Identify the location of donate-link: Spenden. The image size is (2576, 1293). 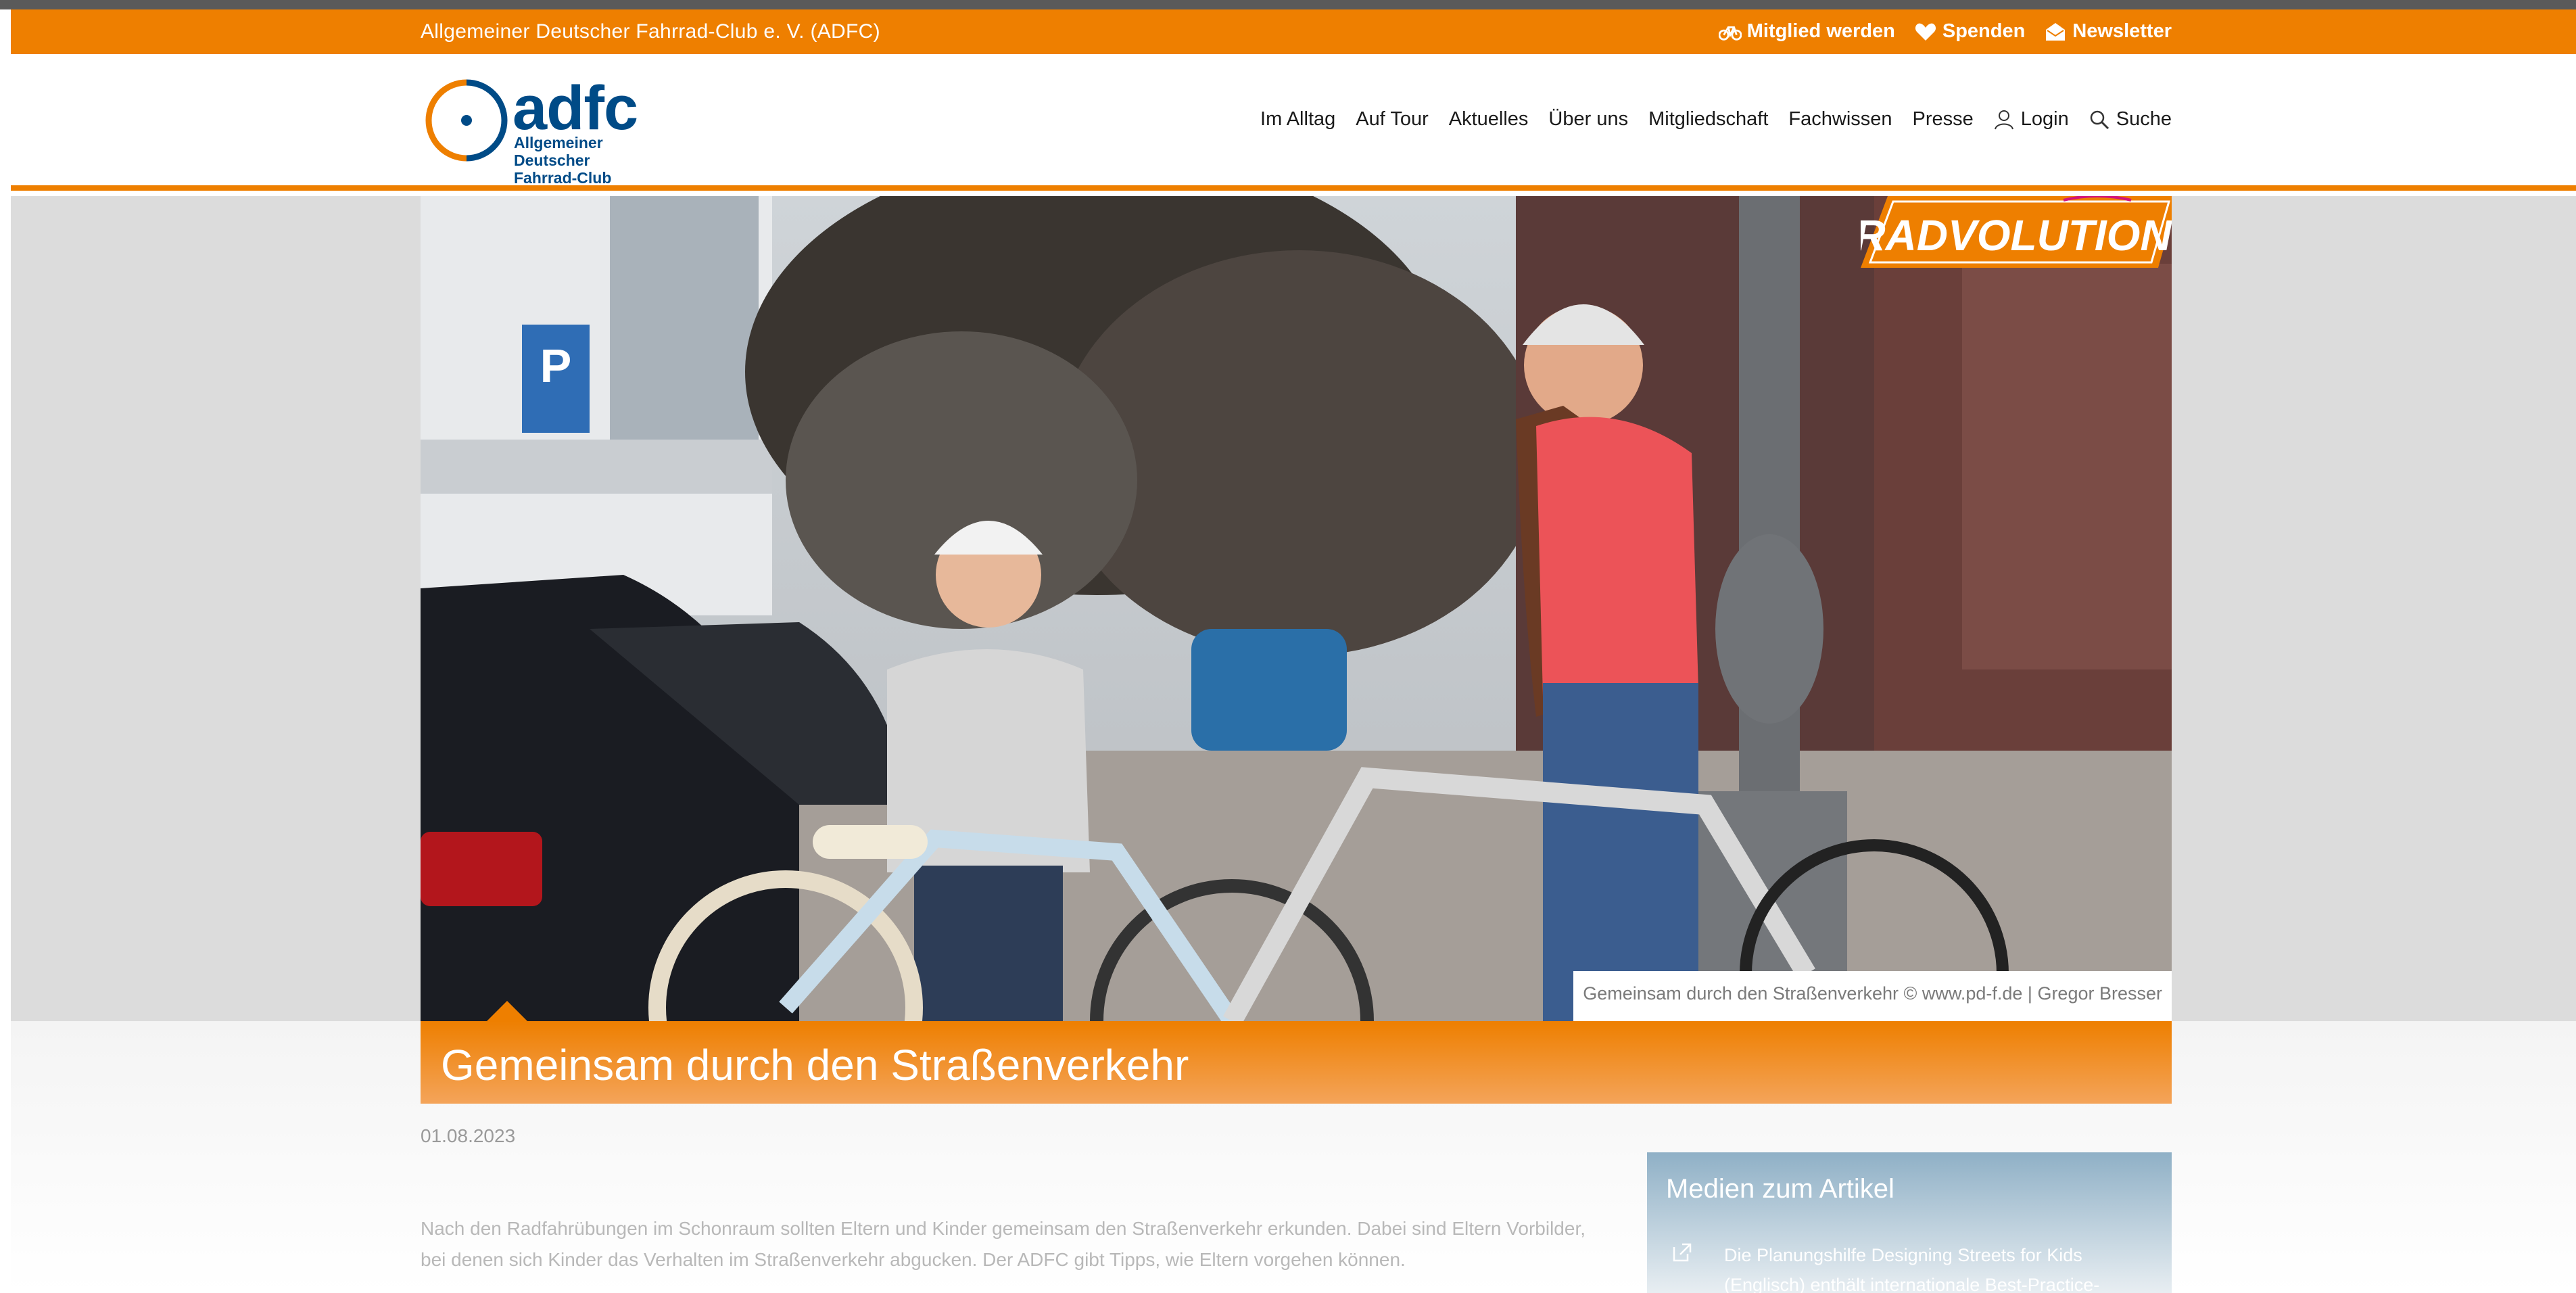
(1969, 31).